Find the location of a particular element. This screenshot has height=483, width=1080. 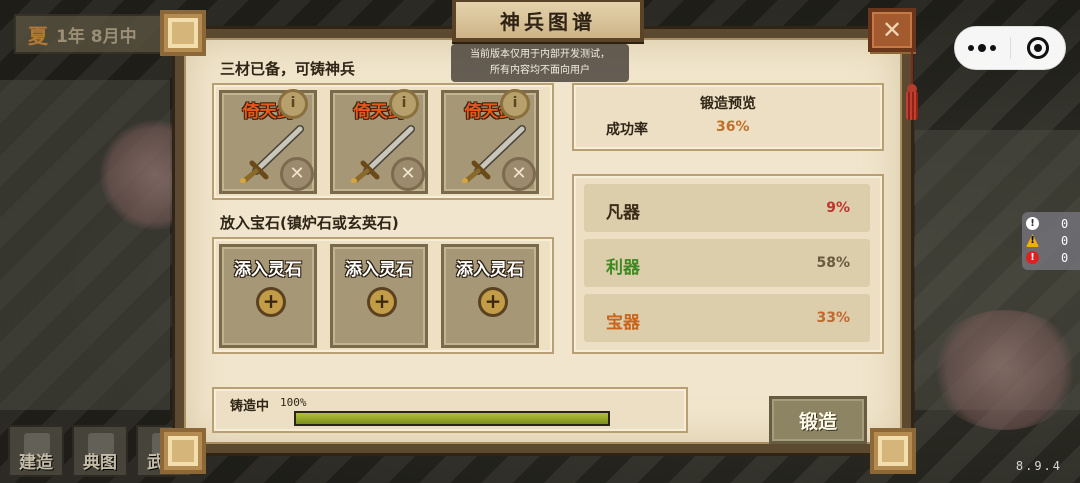

target-icon is located at coordinates (1037, 48).